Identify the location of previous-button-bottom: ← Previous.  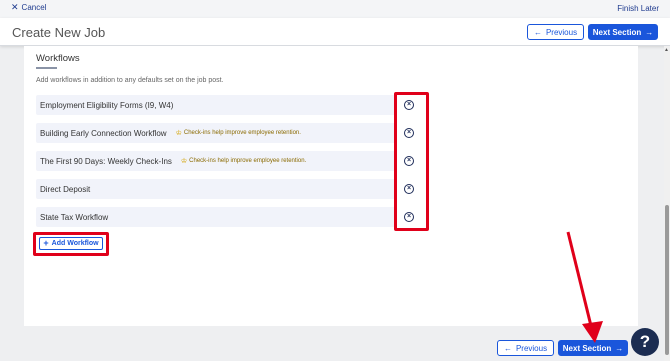
(525, 348).